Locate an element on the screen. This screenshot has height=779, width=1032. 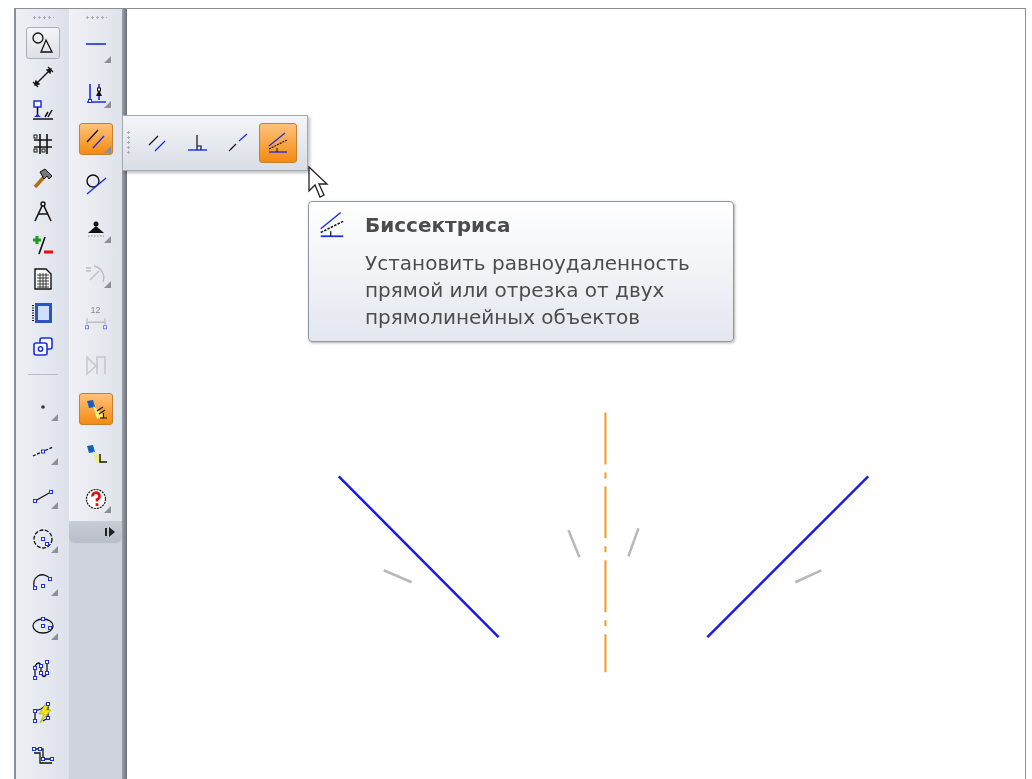
circle-triangle-icon is located at coordinates (42, 42).